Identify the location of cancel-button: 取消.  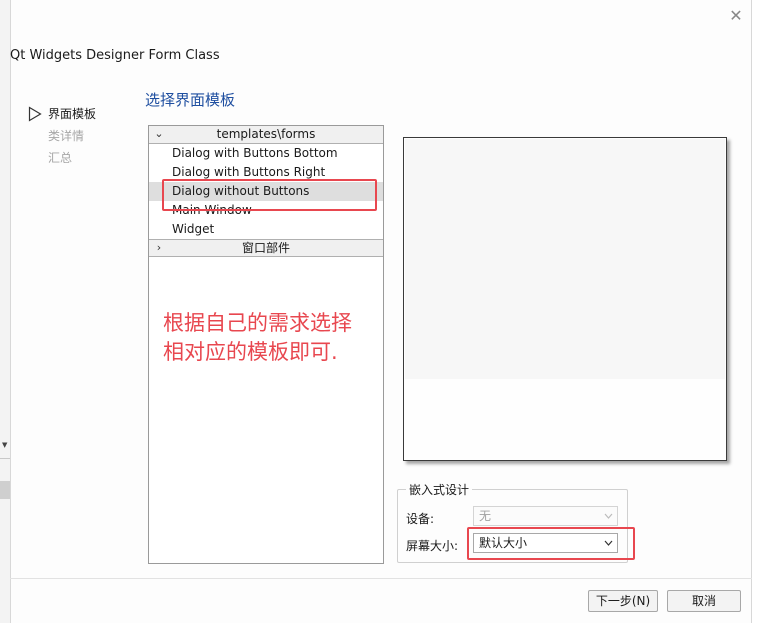
(704, 601).